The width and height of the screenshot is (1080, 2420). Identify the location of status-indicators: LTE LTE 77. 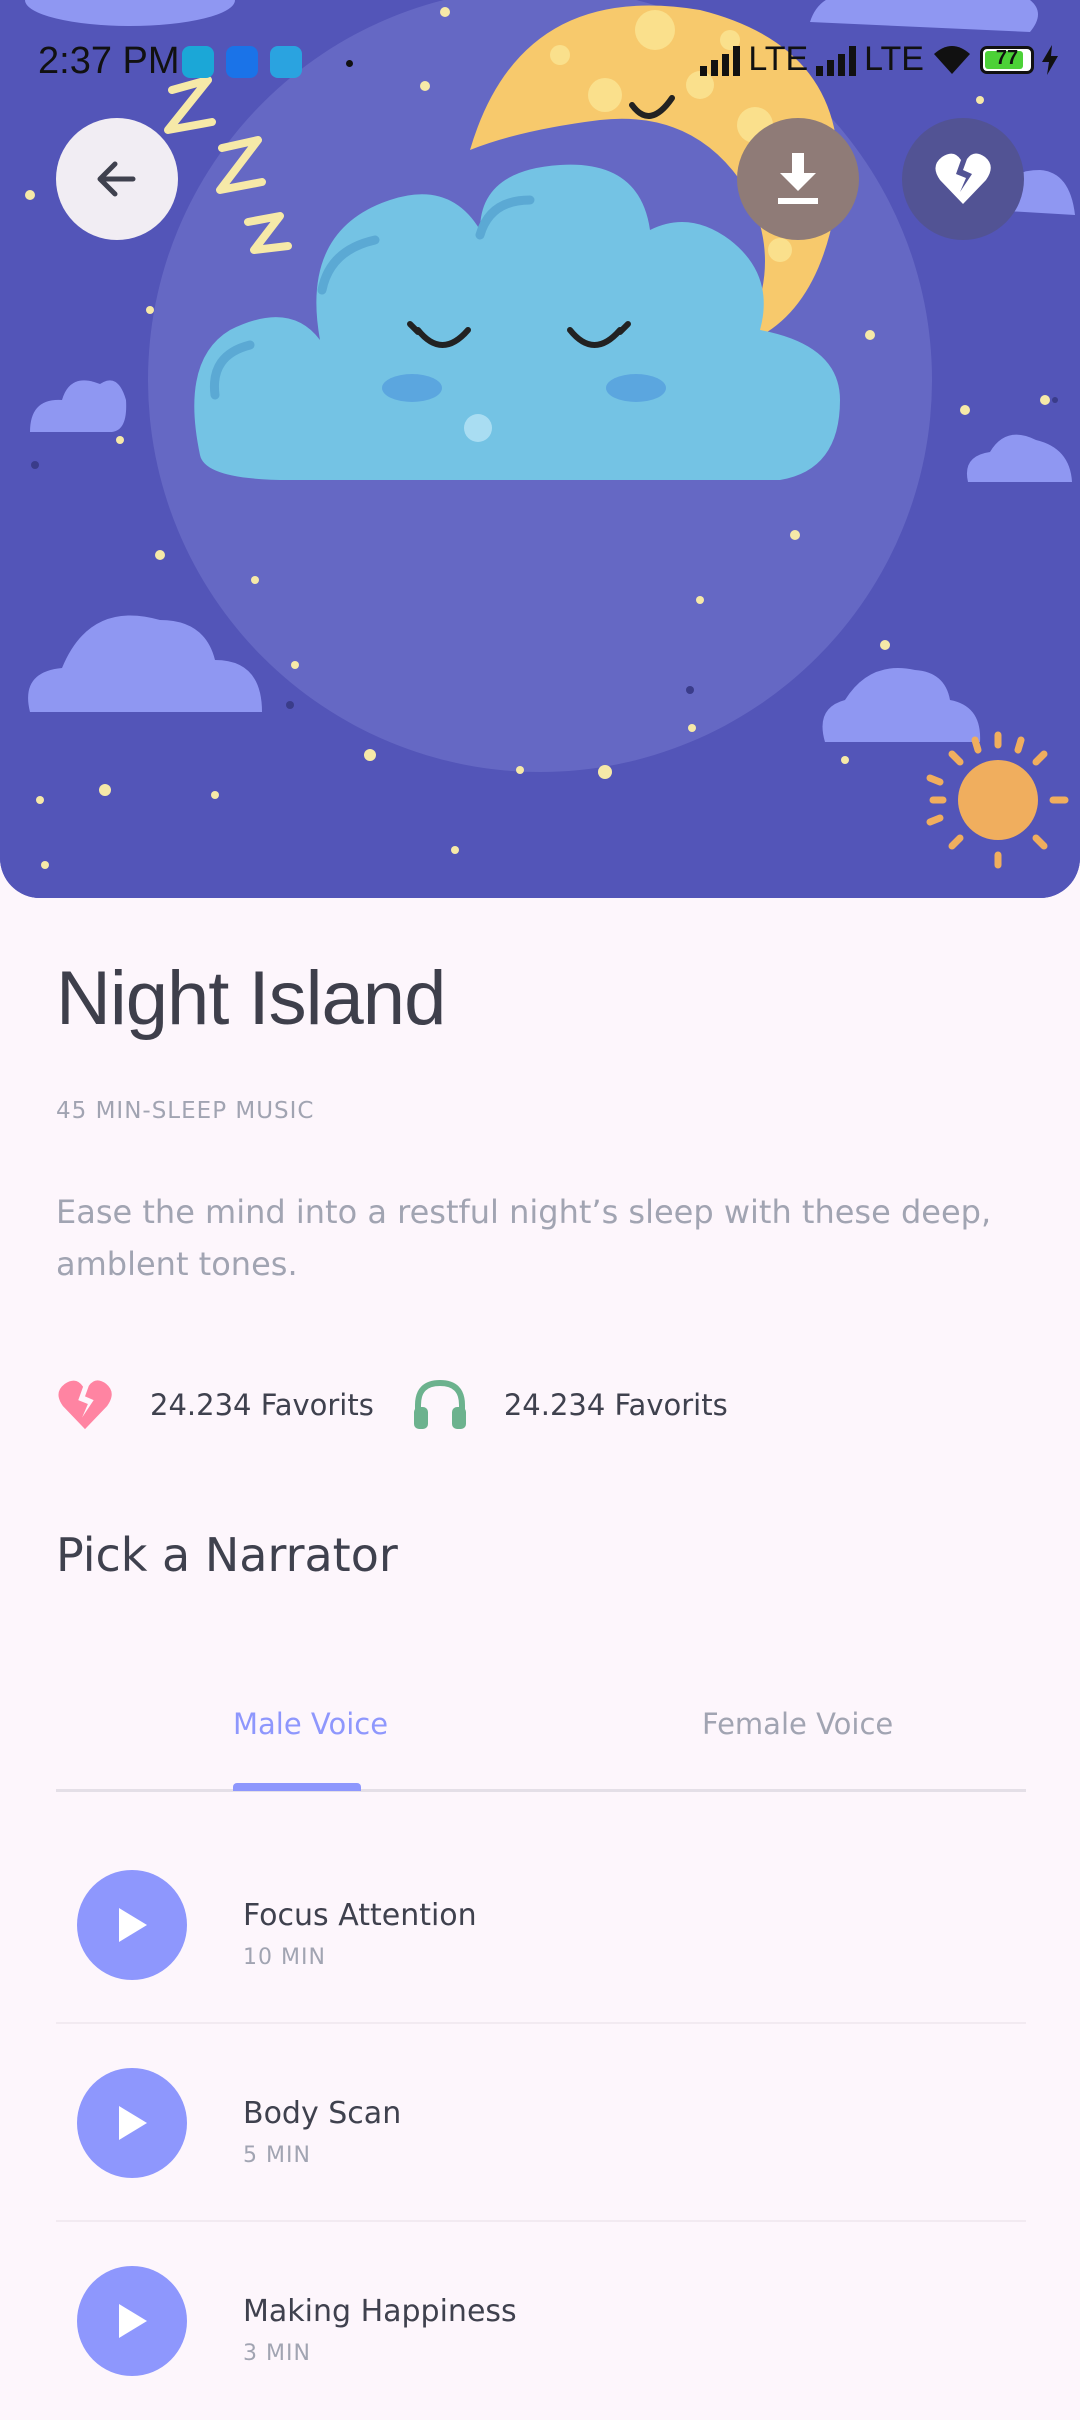
(879, 59).